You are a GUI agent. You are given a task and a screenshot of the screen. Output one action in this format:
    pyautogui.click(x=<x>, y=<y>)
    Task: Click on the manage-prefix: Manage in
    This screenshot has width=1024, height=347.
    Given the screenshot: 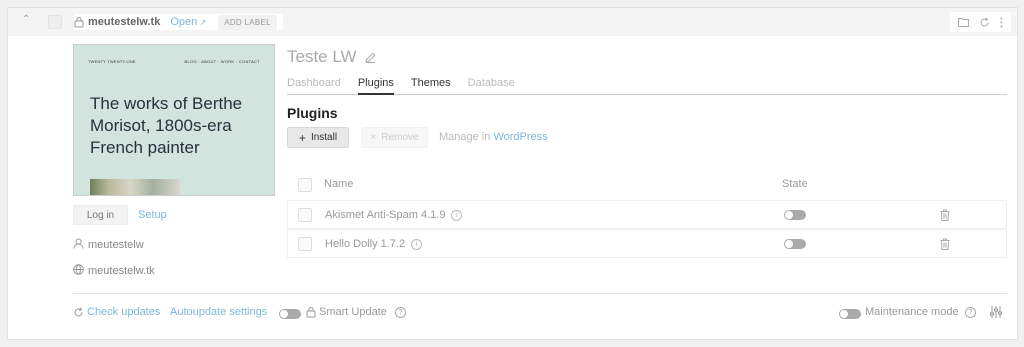 What is the action you would take?
    pyautogui.click(x=466, y=137)
    